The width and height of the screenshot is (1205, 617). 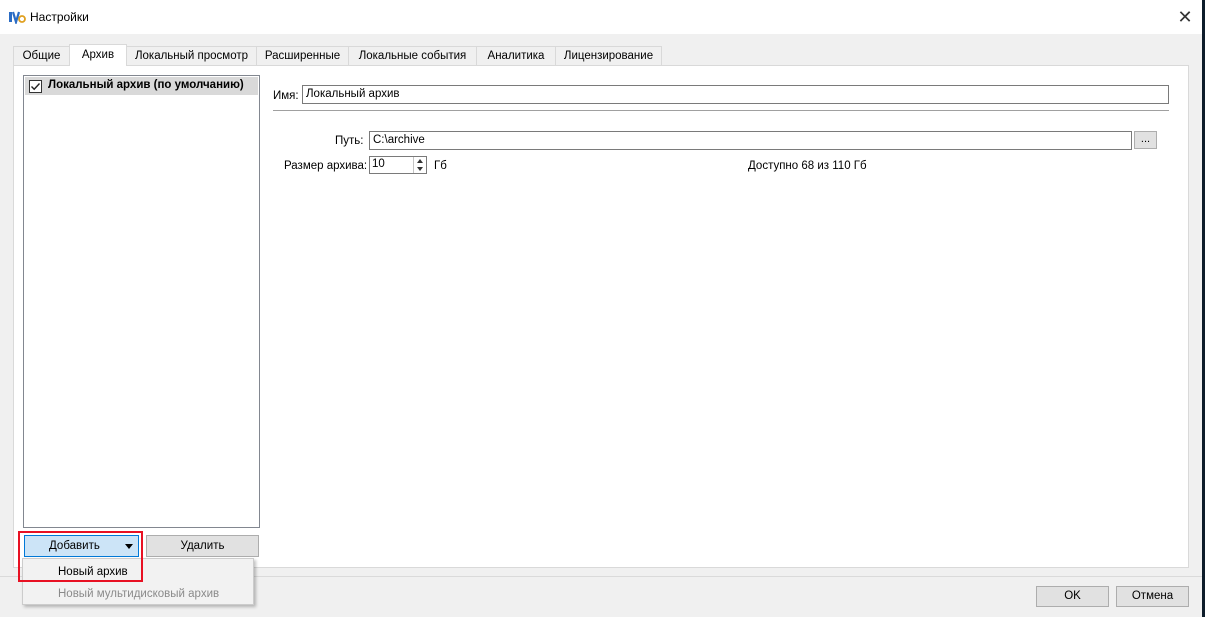 What do you see at coordinates (516, 55) in the screenshot?
I see `tab-analytics: Аналитика` at bounding box center [516, 55].